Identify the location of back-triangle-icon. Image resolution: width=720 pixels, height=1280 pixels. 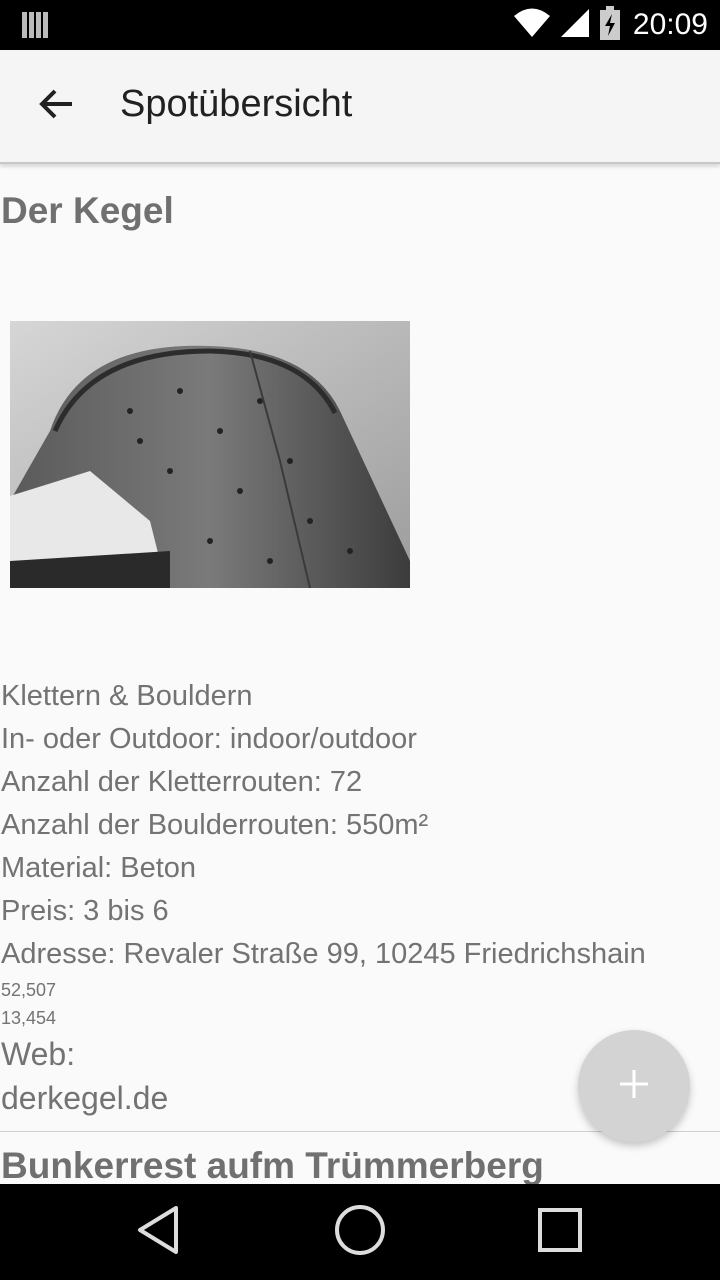
(158, 1232).